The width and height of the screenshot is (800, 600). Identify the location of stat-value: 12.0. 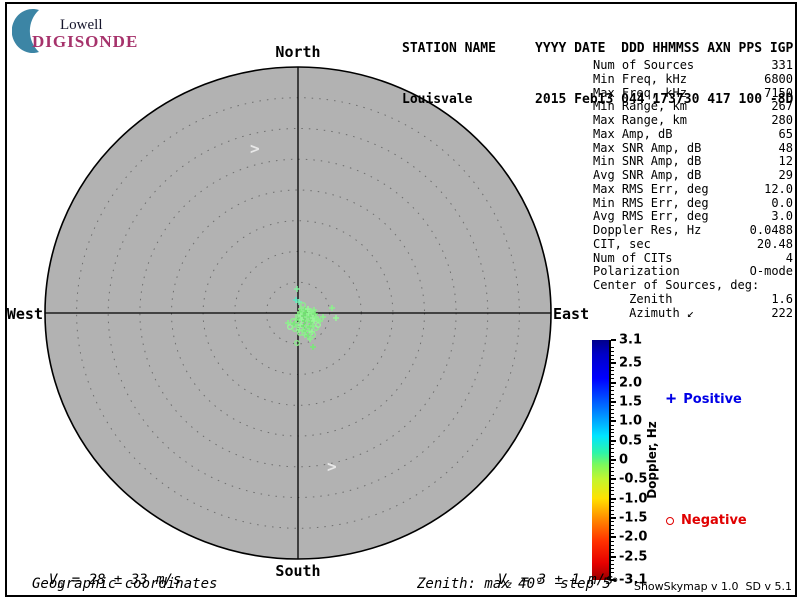
(778, 188).